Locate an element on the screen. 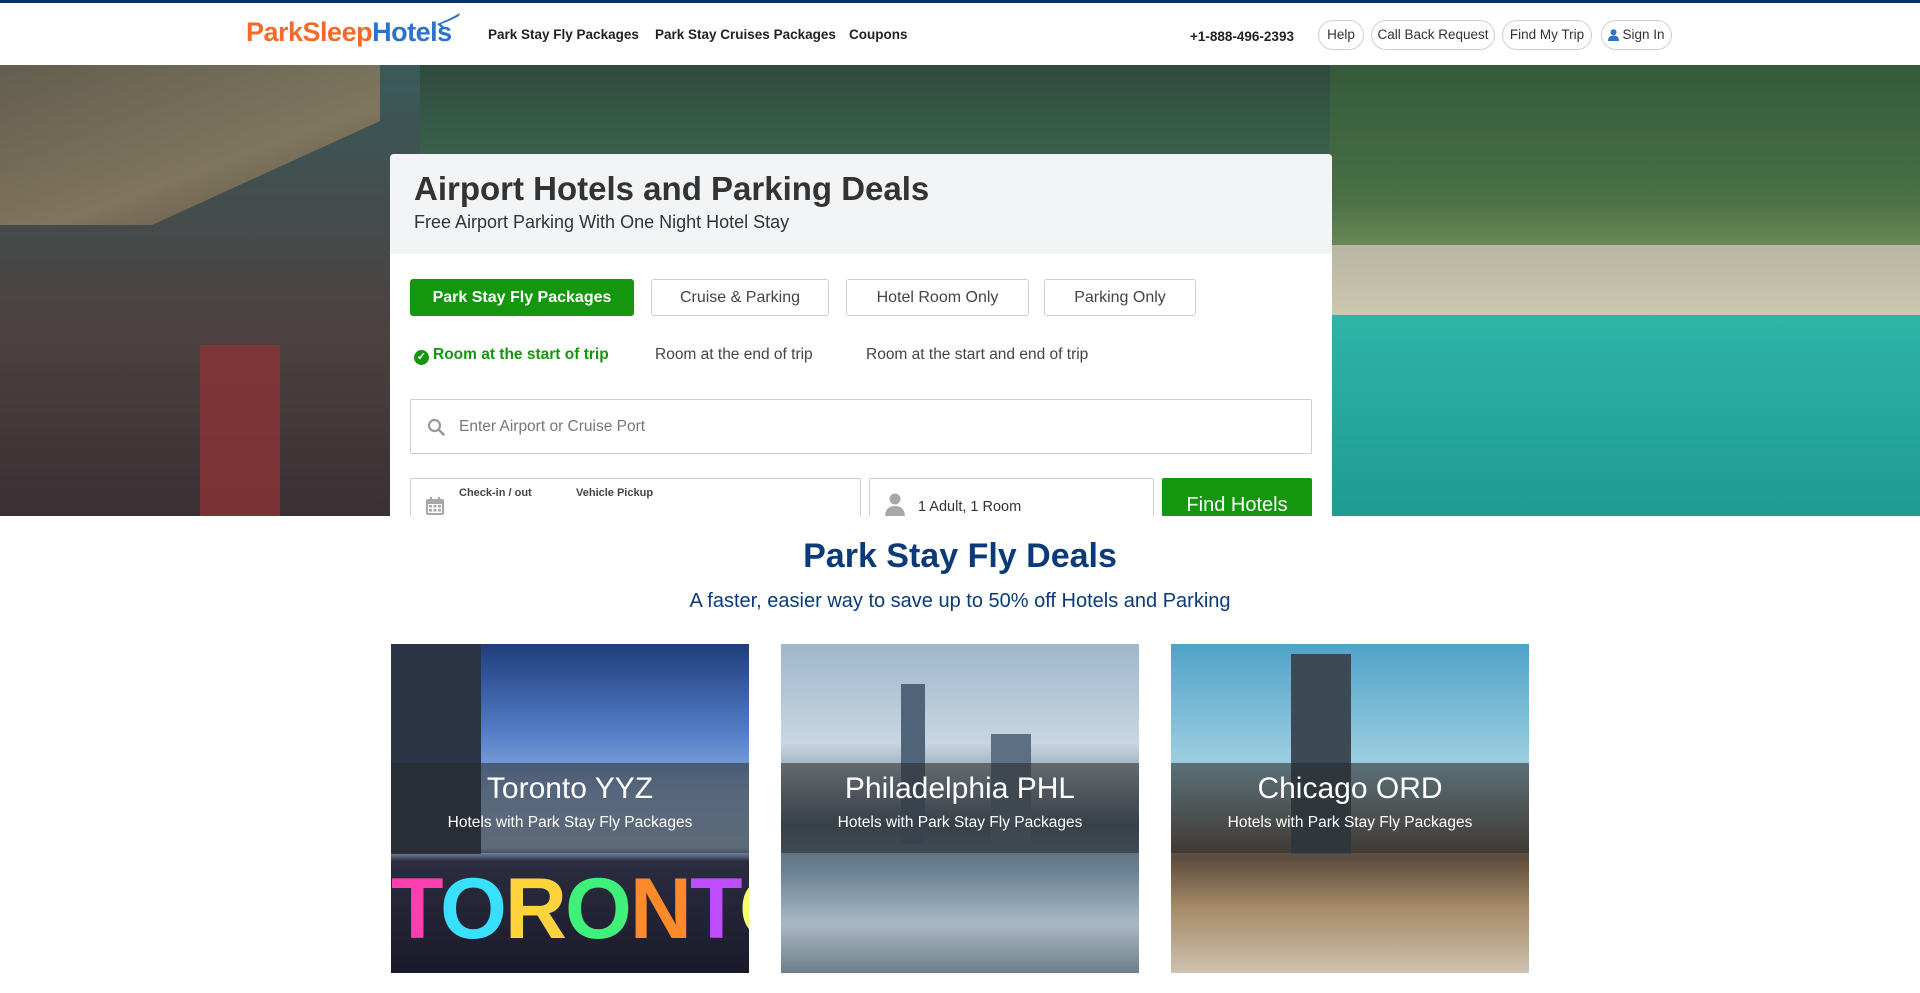 The width and height of the screenshot is (1920, 993). option-room-start-of-trip: ✓ Room at the start of trip is located at coordinates (511, 355).